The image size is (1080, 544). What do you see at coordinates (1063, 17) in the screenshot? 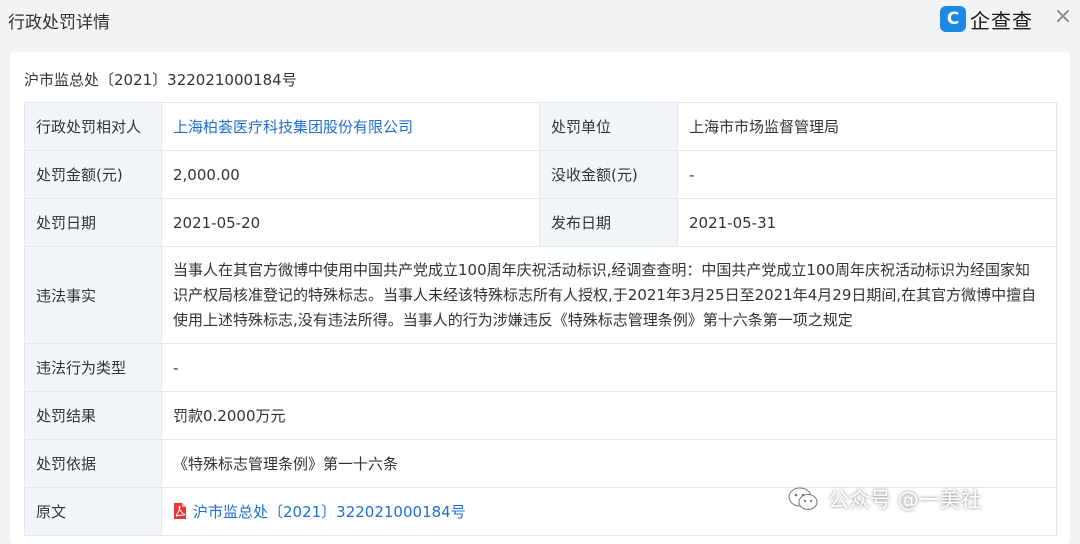
I see `close-icon: ×` at bounding box center [1063, 17].